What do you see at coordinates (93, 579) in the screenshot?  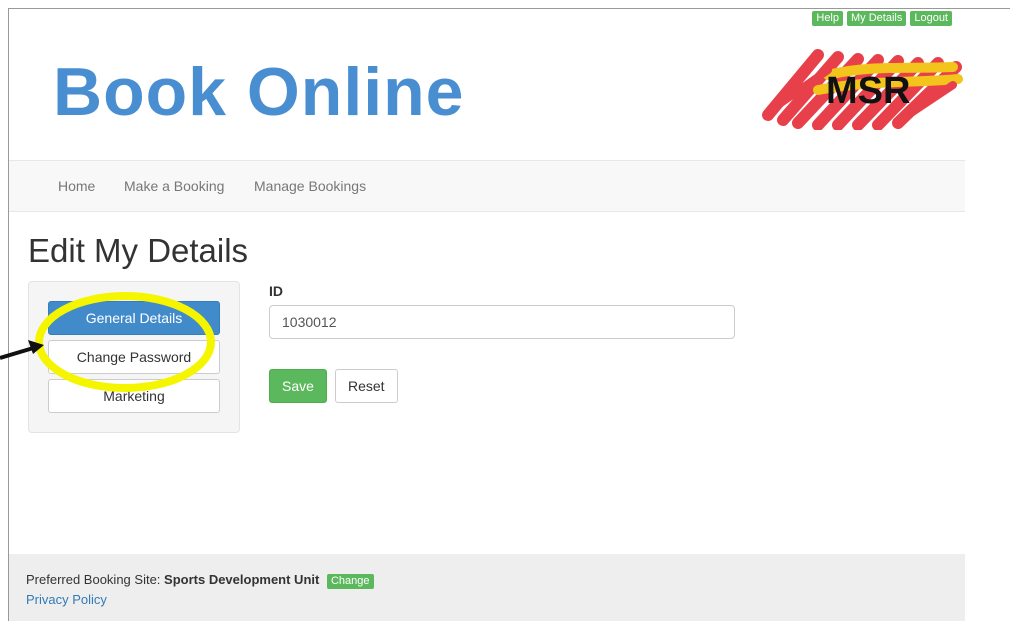 I see `preferred-site-label: Preferred Booking Site:` at bounding box center [93, 579].